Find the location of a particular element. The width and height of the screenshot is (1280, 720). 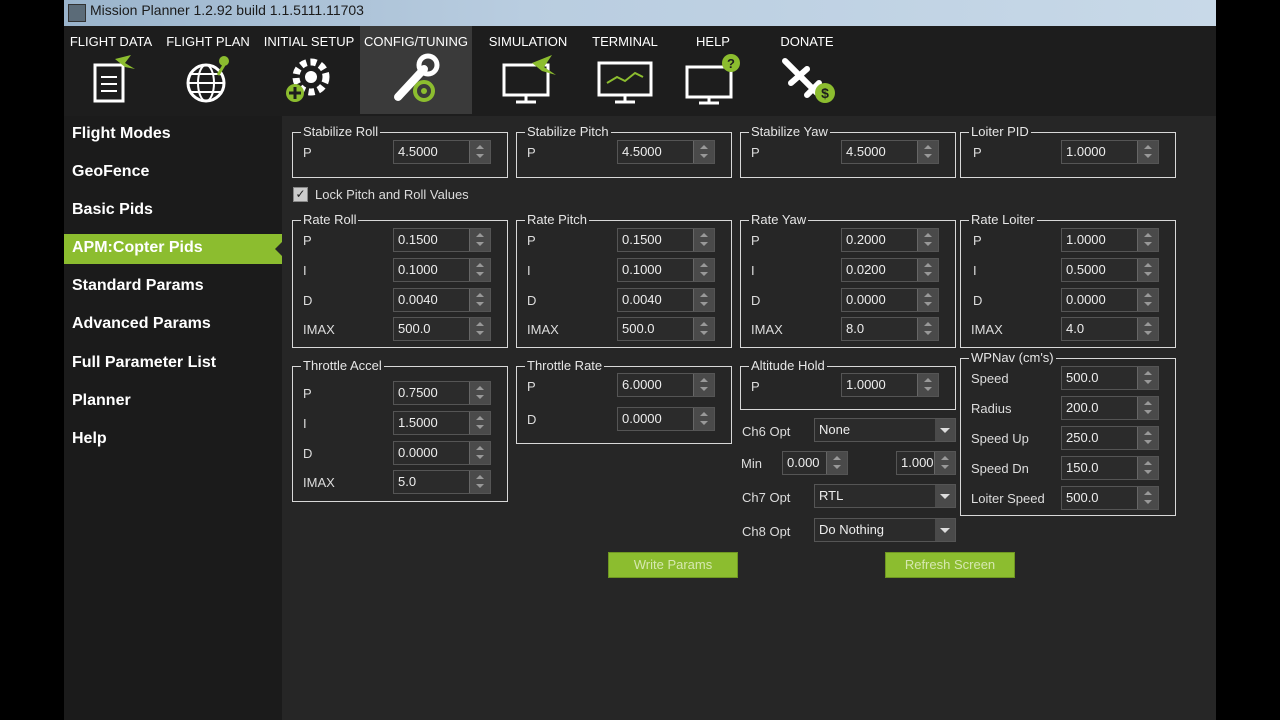

throttle-accel-imax-input: 5.0 is located at coordinates (442, 482).